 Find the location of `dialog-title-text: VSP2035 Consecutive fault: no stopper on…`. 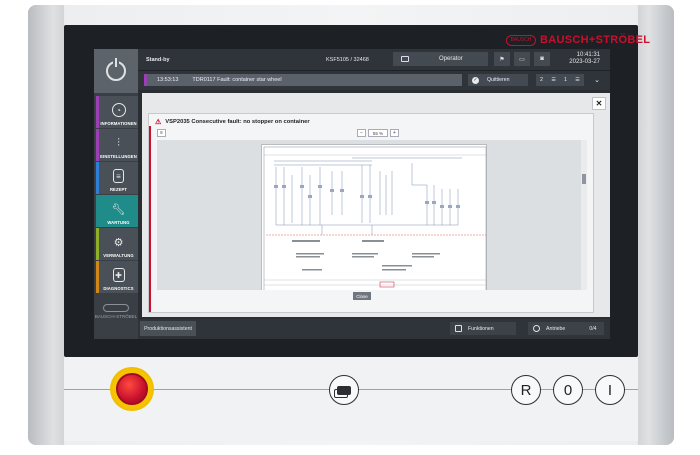

dialog-title-text: VSP2035 Consecutive fault: no stopper on… is located at coordinates (237, 122).